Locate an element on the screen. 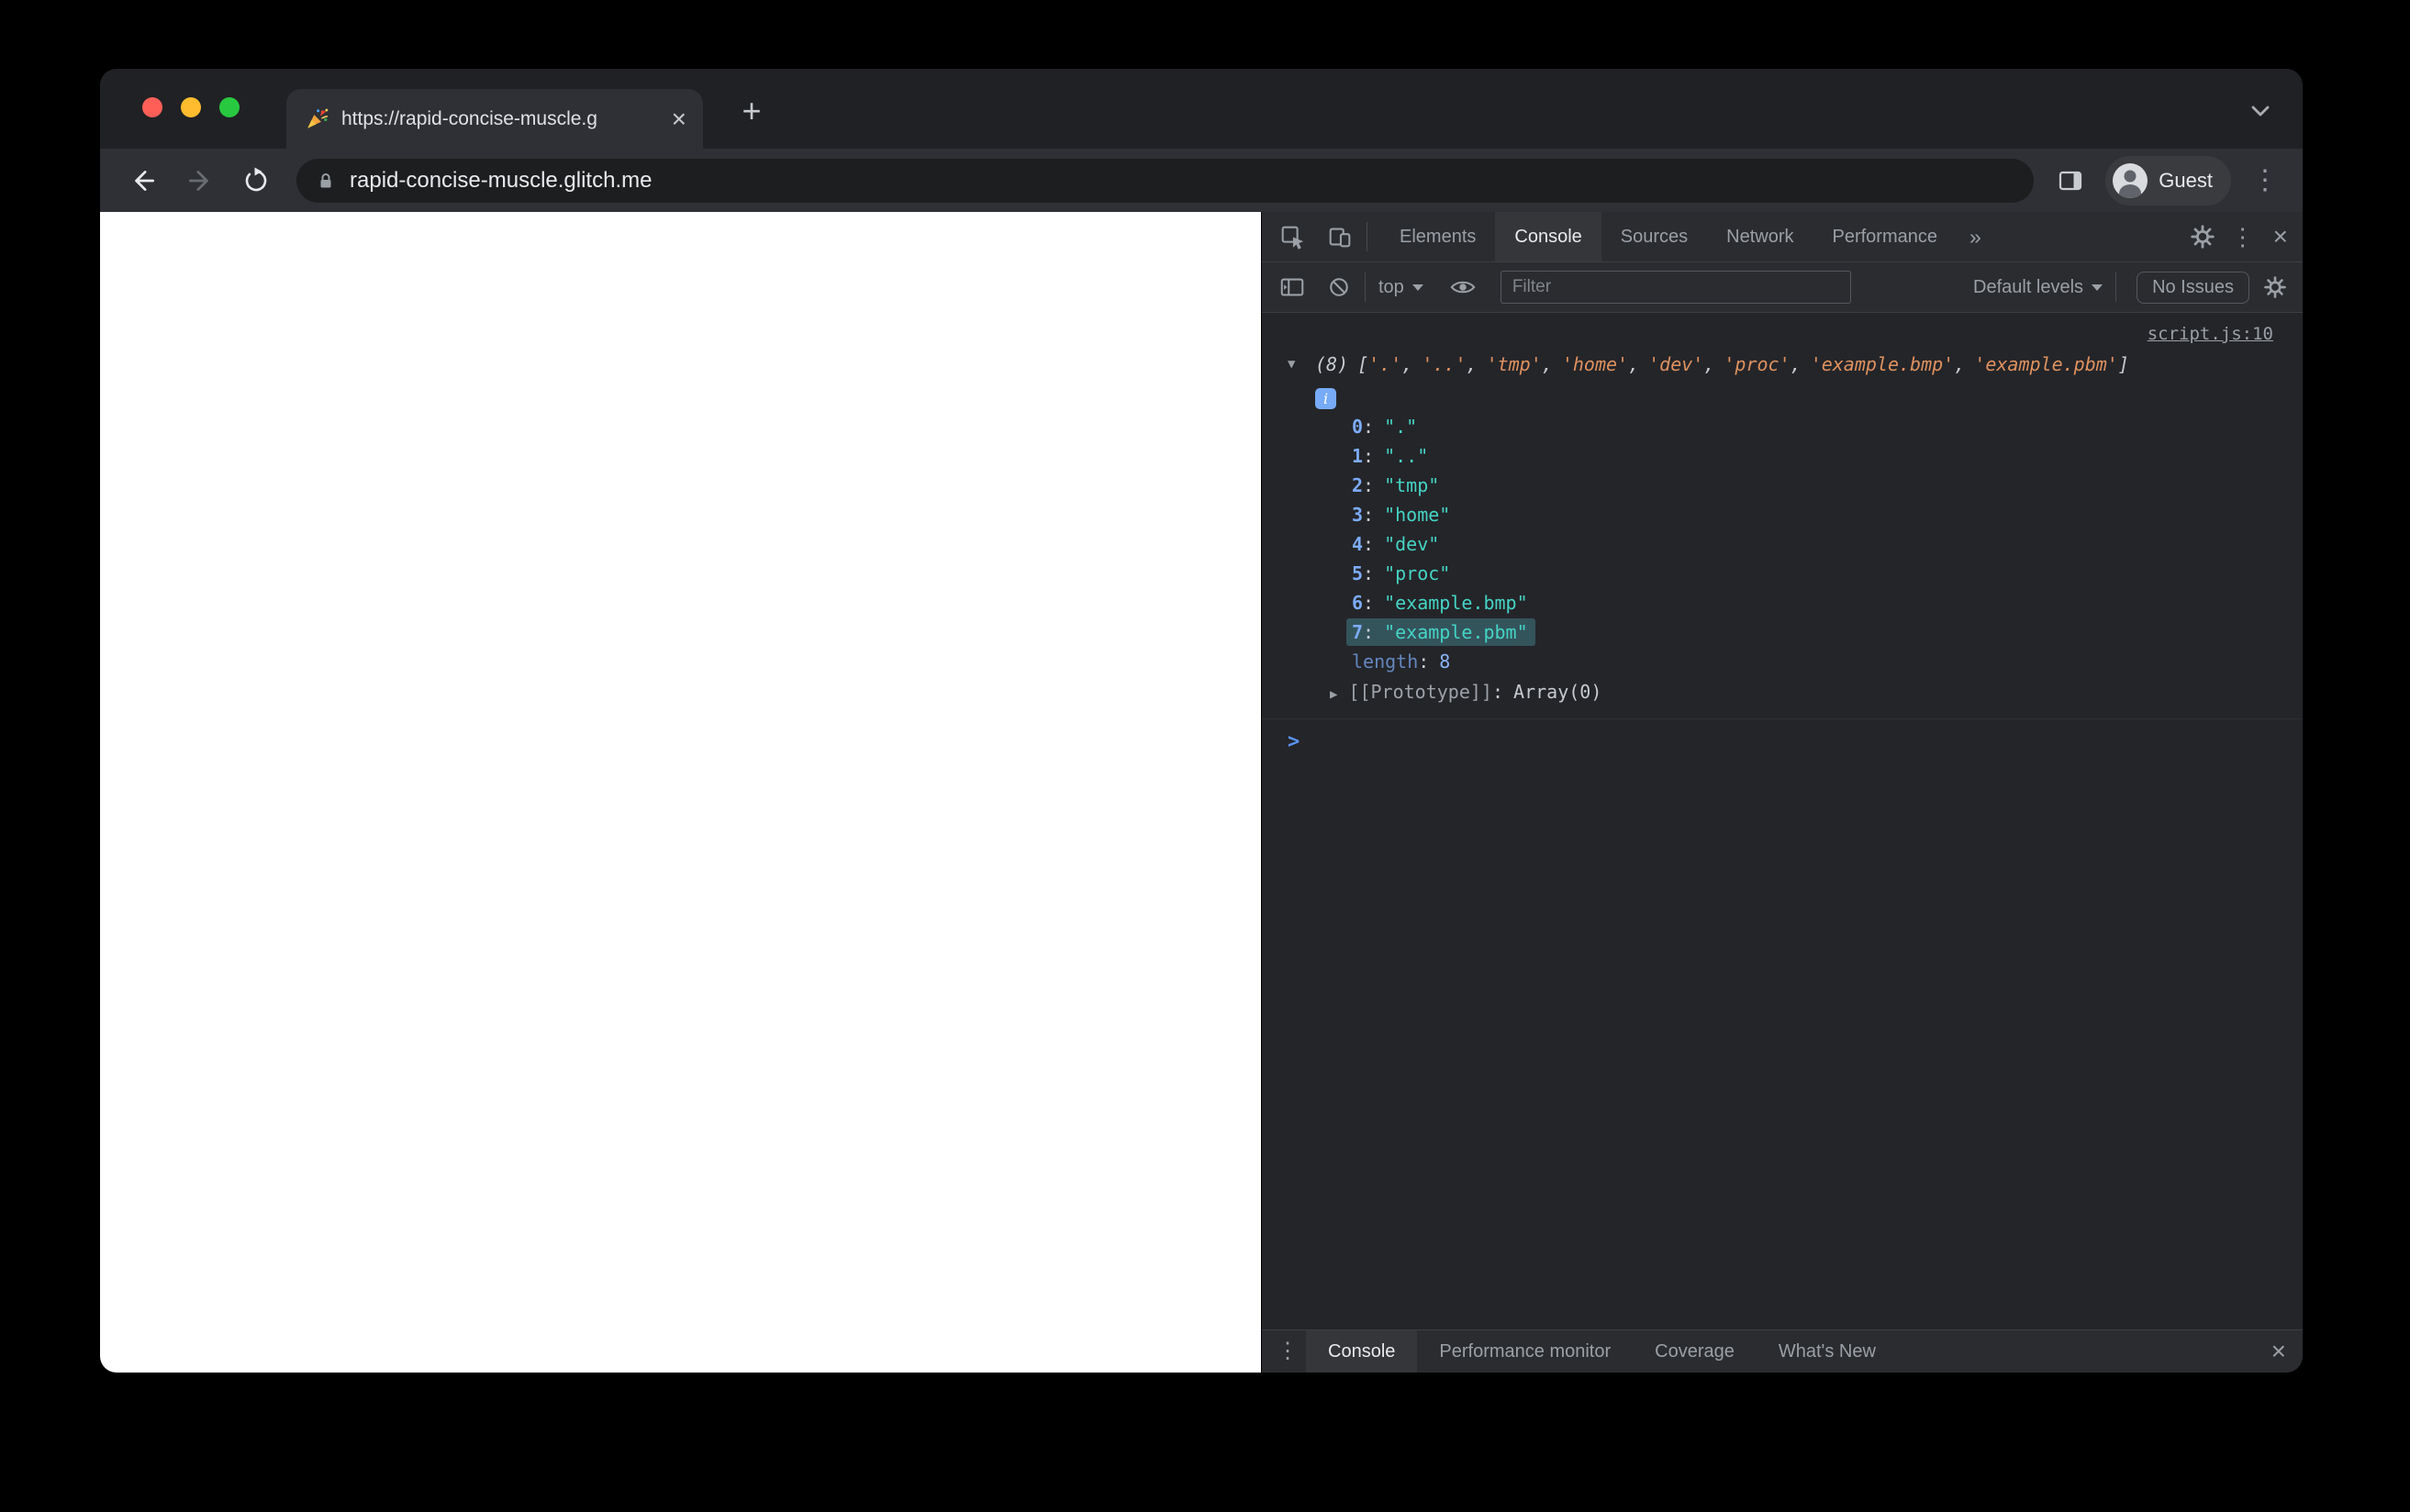 The height and width of the screenshot is (1512, 2410). url-text: rapid-concise-muscle.glitch.me is located at coordinates (501, 180).